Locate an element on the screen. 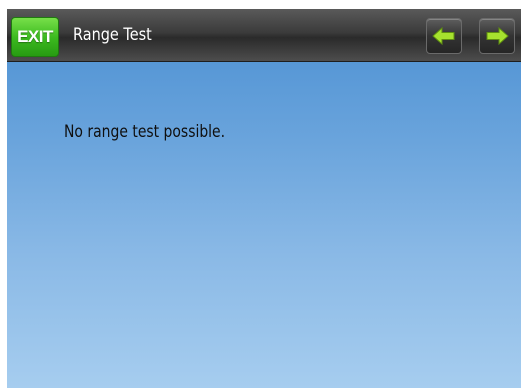 The width and height of the screenshot is (523, 390). previous-page-button is located at coordinates (444, 36).